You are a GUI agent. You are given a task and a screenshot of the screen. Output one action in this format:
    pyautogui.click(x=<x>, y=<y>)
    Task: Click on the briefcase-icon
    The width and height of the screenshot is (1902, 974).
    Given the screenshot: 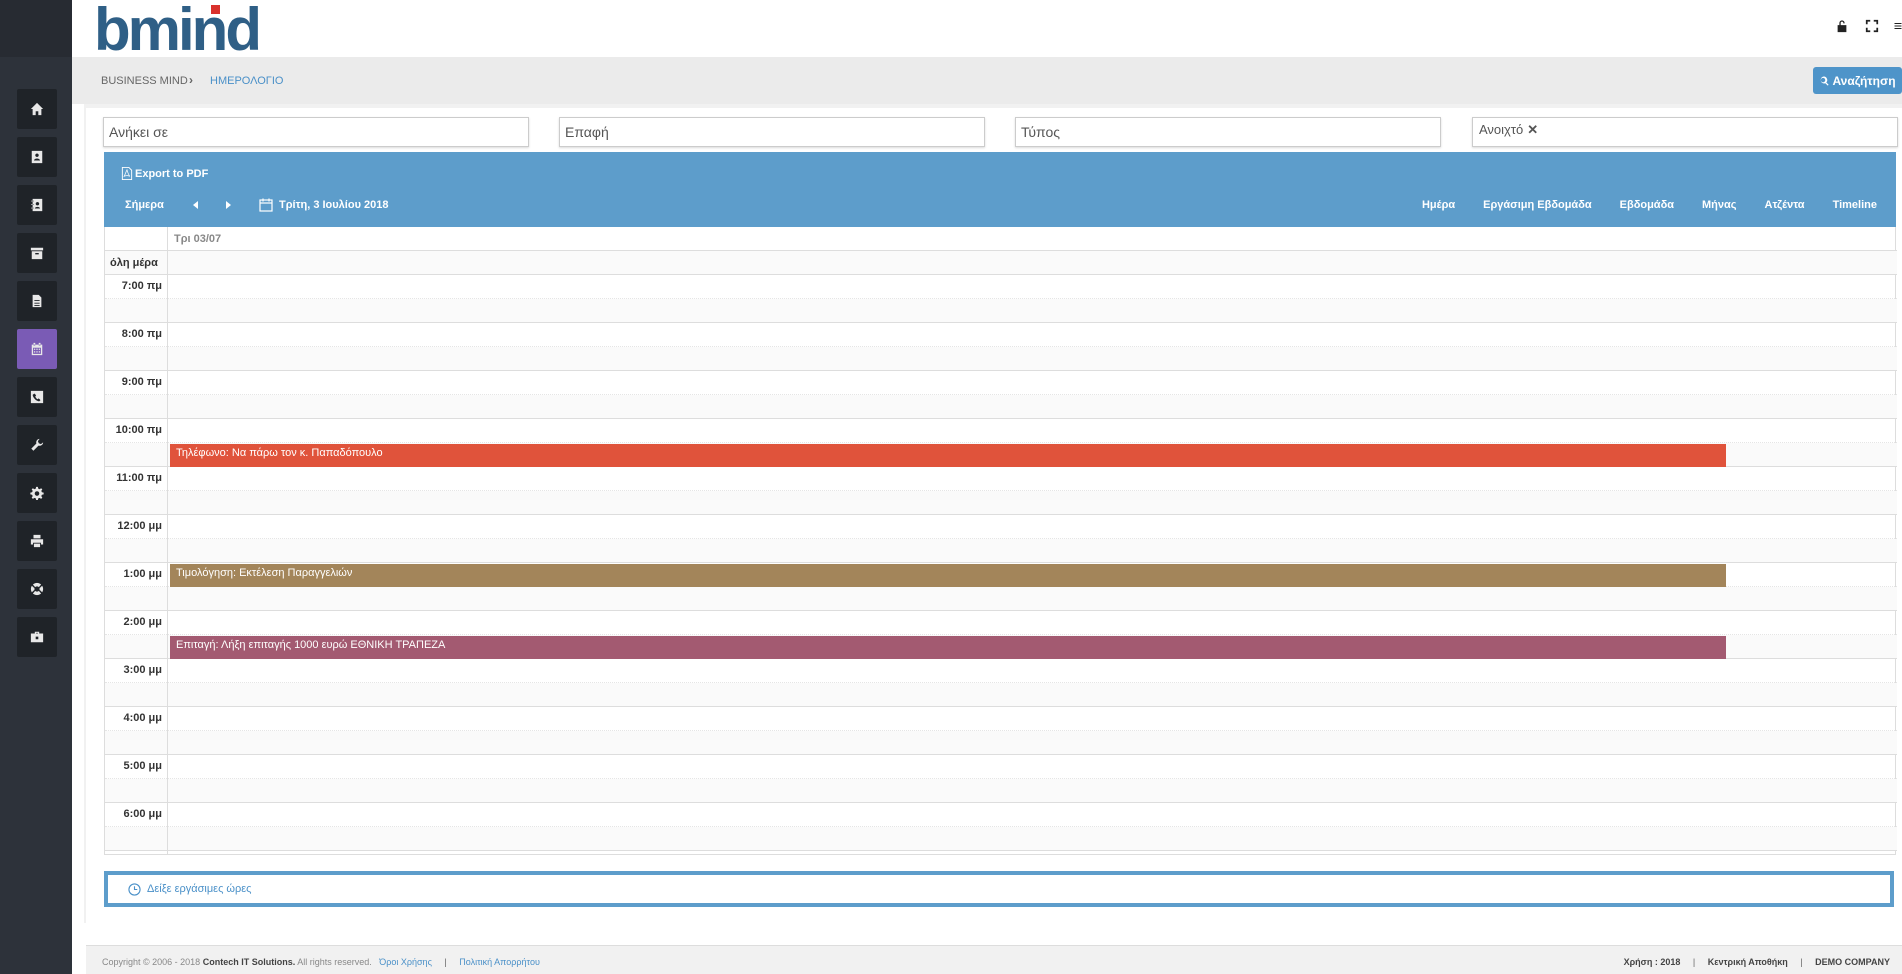 What is the action you would take?
    pyautogui.click(x=37, y=637)
    